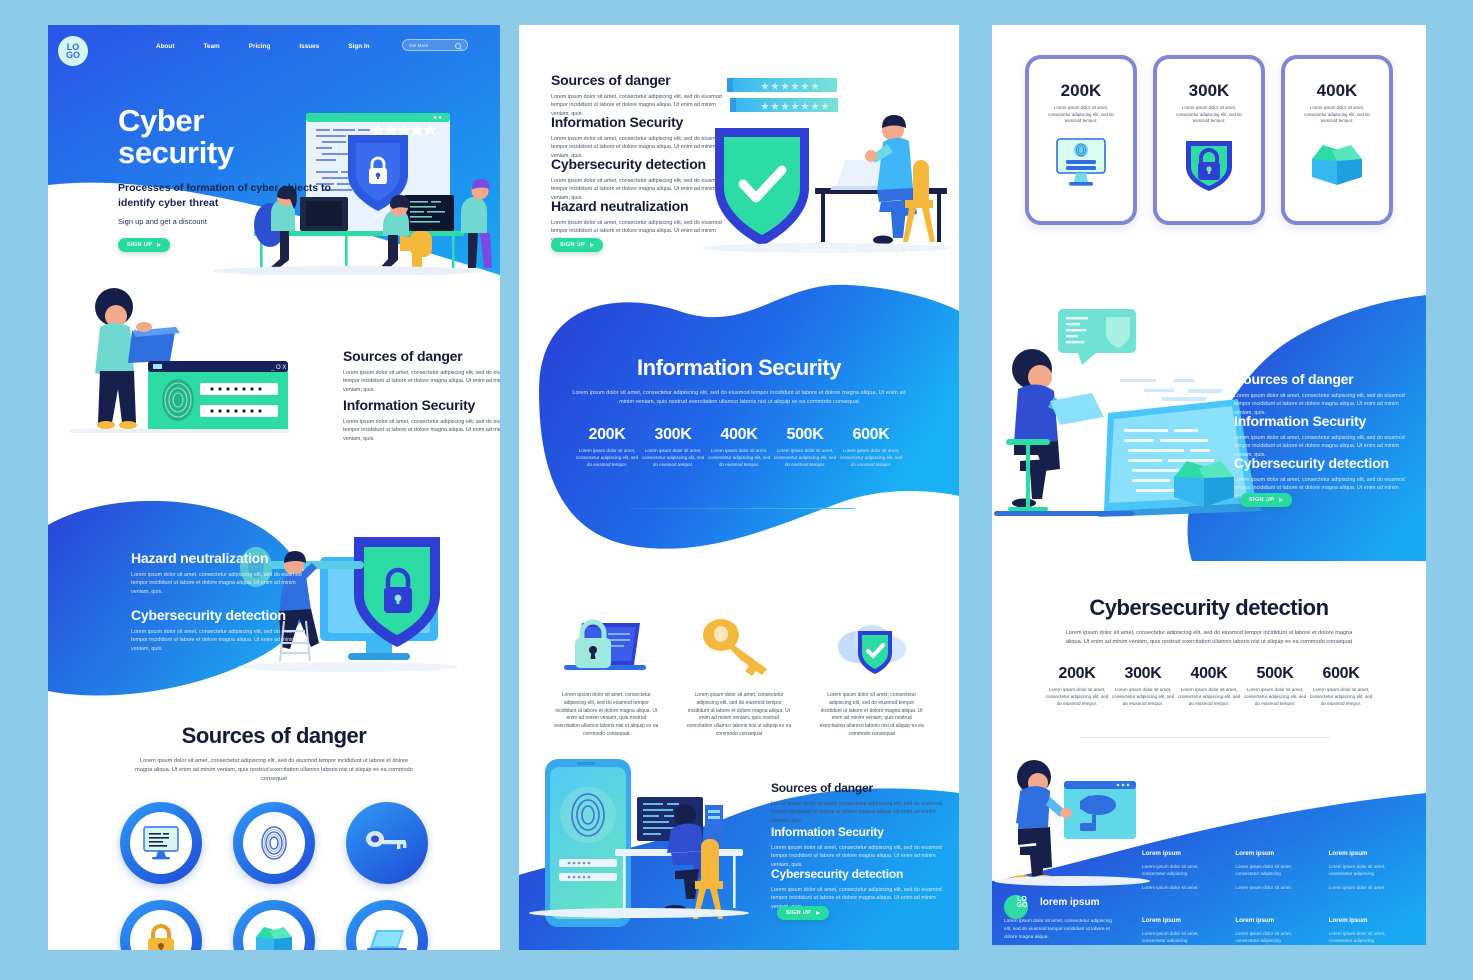 Image resolution: width=1473 pixels, height=980 pixels. I want to click on cloud-shield-check-icon, so click(871, 649).